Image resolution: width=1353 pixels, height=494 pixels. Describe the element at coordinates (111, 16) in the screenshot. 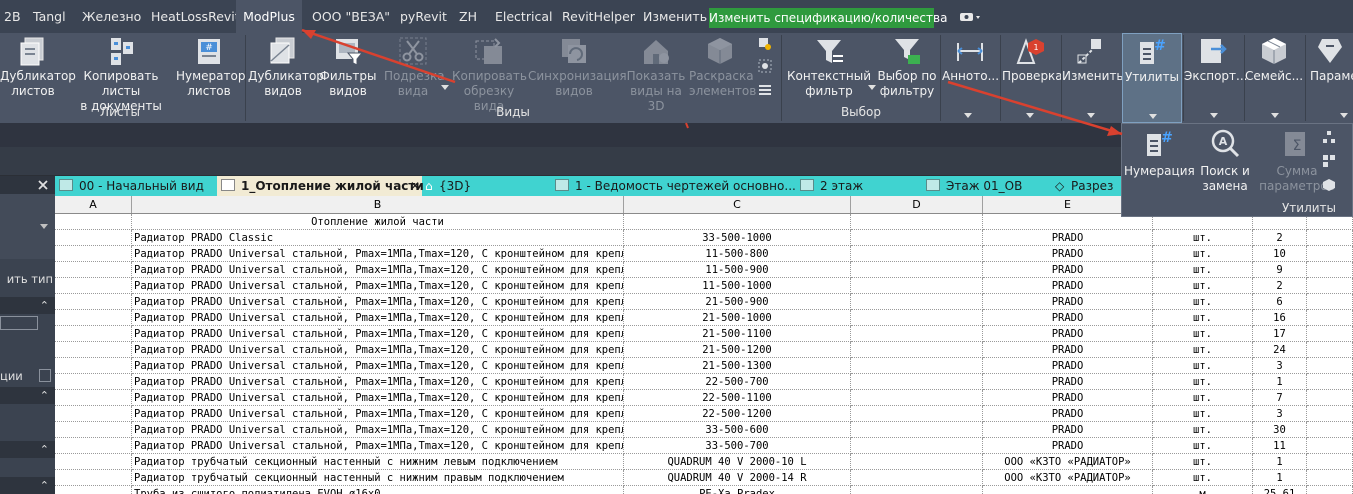

I see `tab-zhelezno: Железно` at that location.